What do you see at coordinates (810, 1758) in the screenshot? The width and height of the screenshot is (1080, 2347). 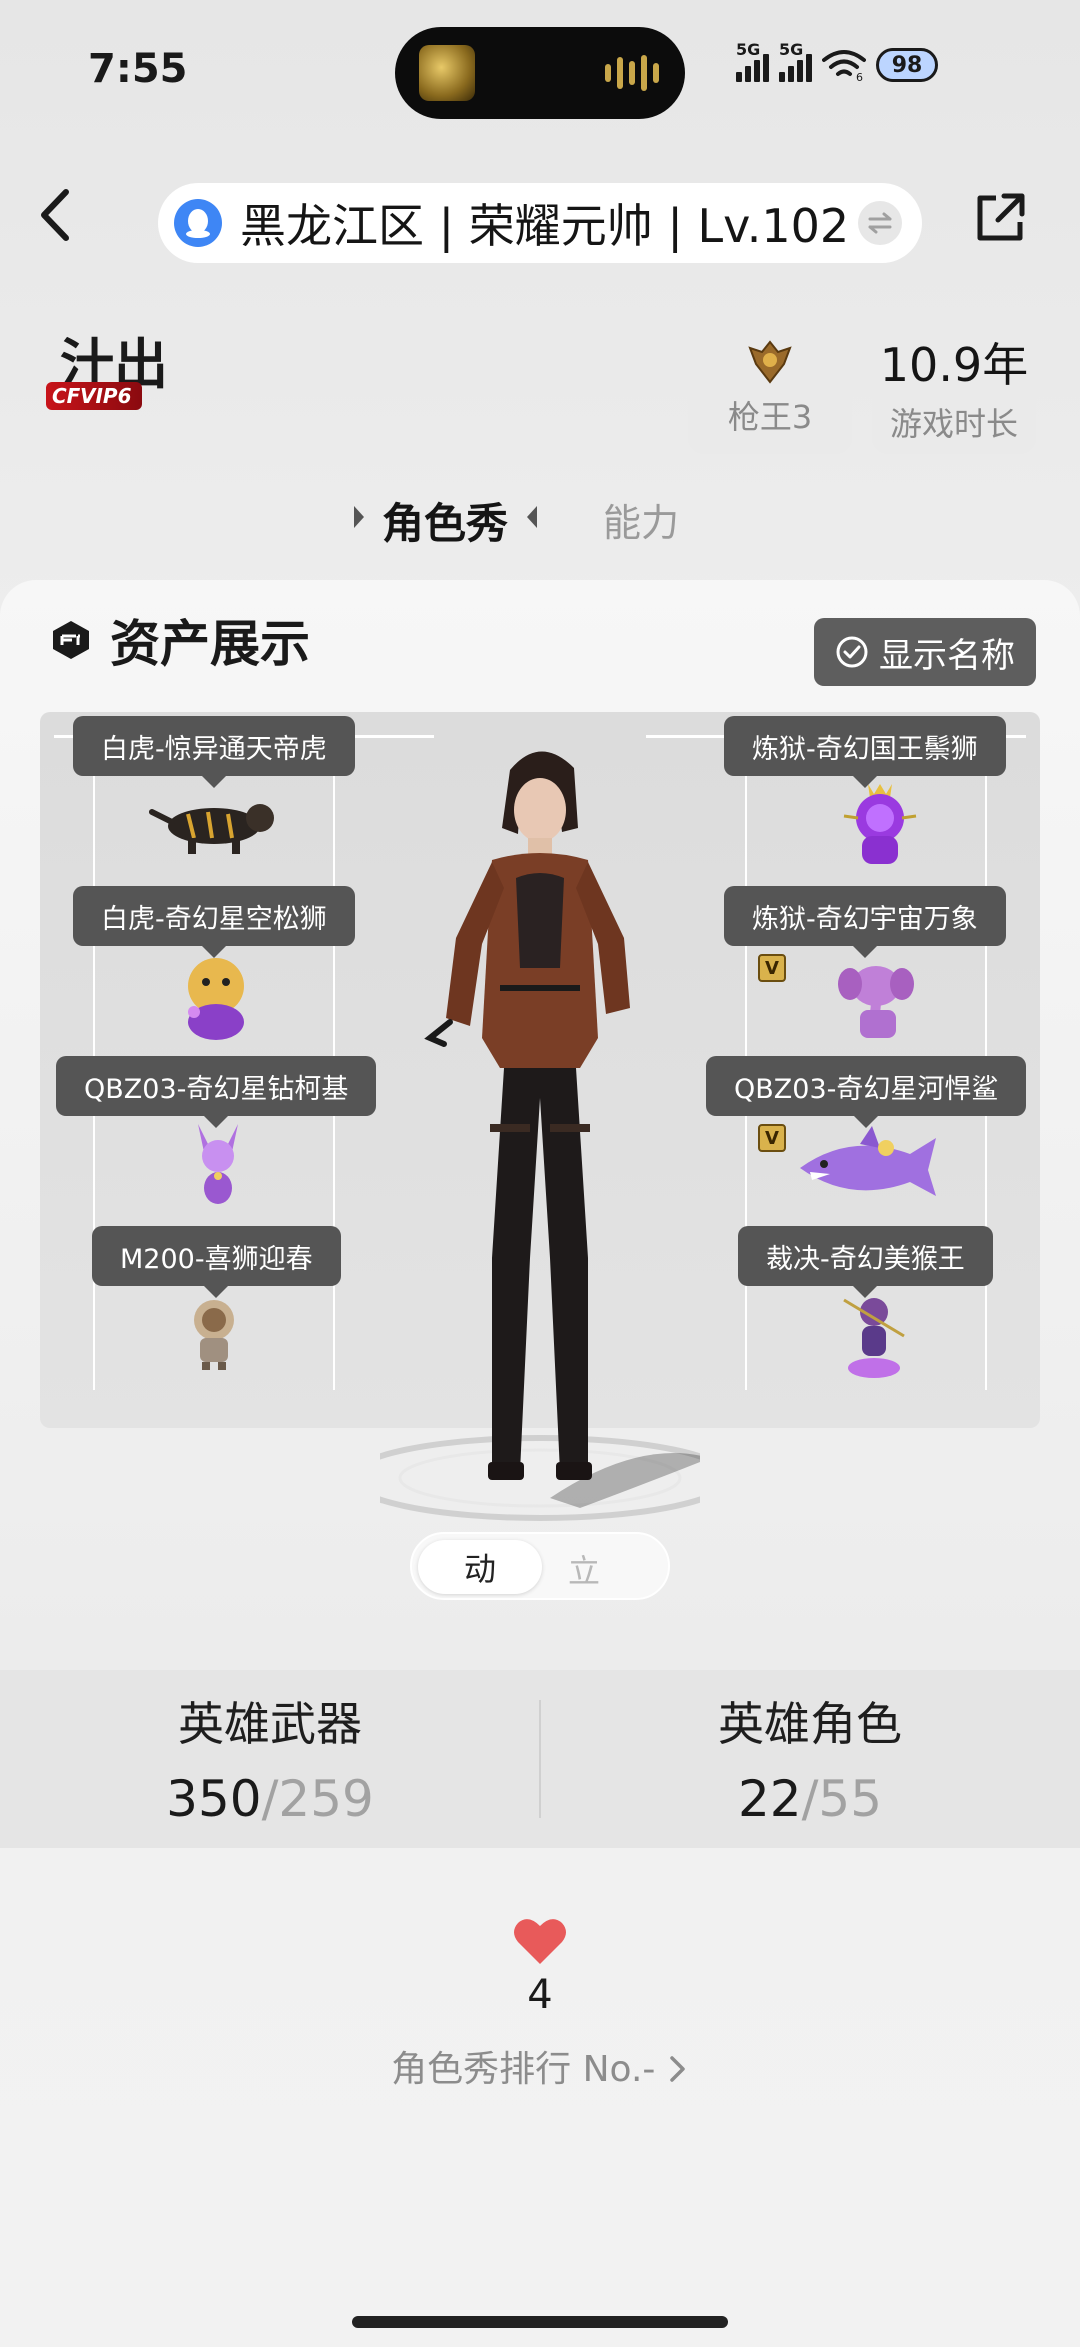 I see `hero-roles-stat: 英雄角色 22/55` at bounding box center [810, 1758].